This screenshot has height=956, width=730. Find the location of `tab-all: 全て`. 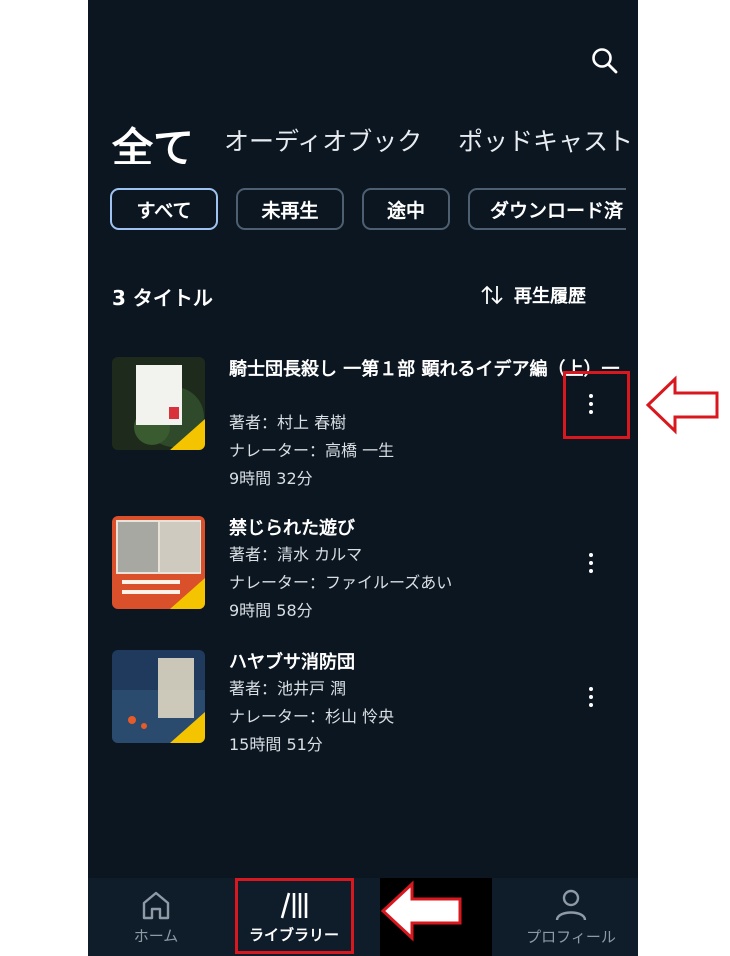

tab-all: 全て is located at coordinates (153, 139).